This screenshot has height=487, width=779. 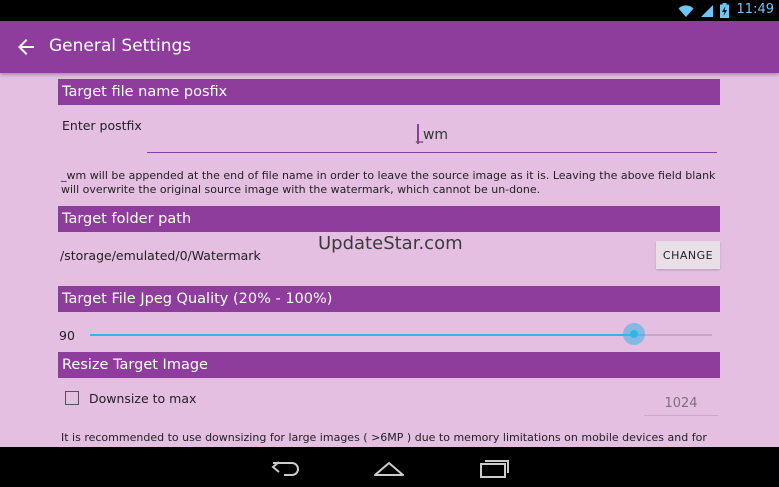 I want to click on folder-path: /storage/emulated/0/Watermark, so click(x=160, y=255).